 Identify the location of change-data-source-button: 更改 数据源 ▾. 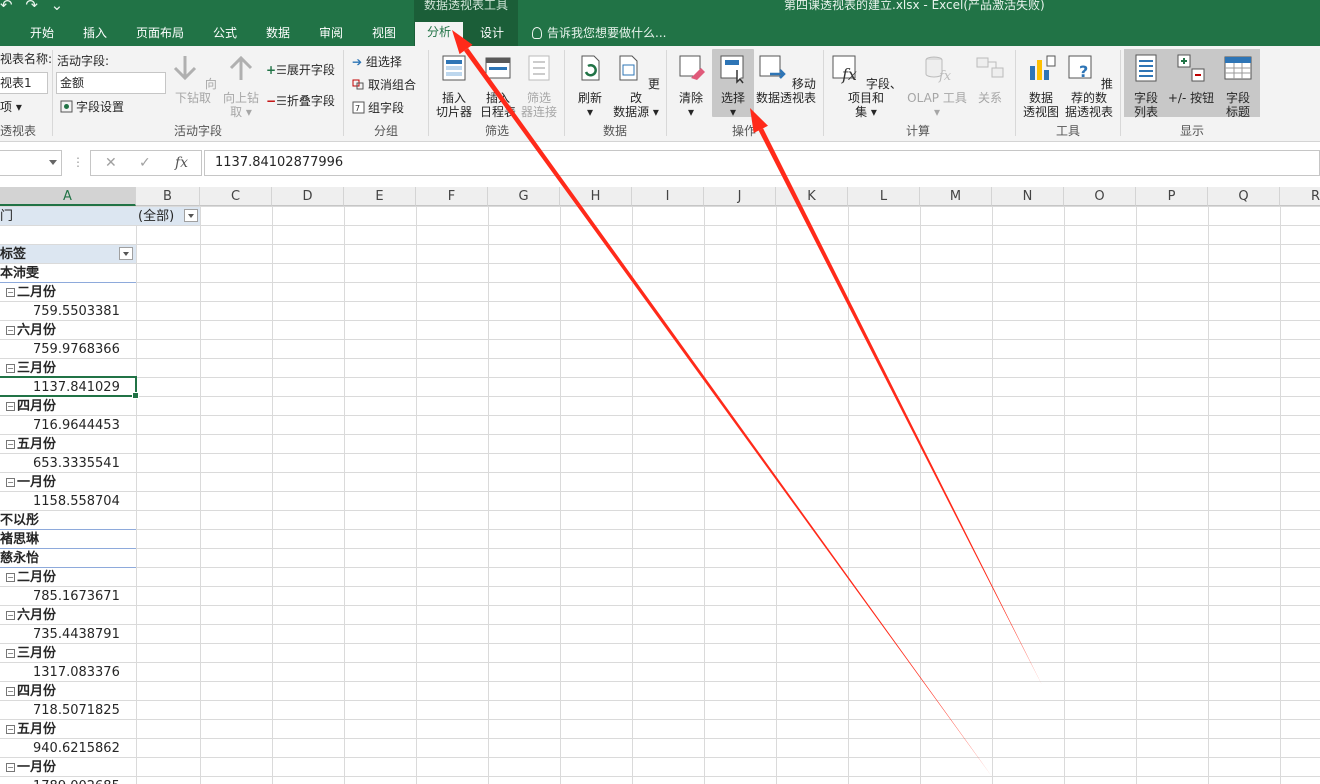
(636, 85).